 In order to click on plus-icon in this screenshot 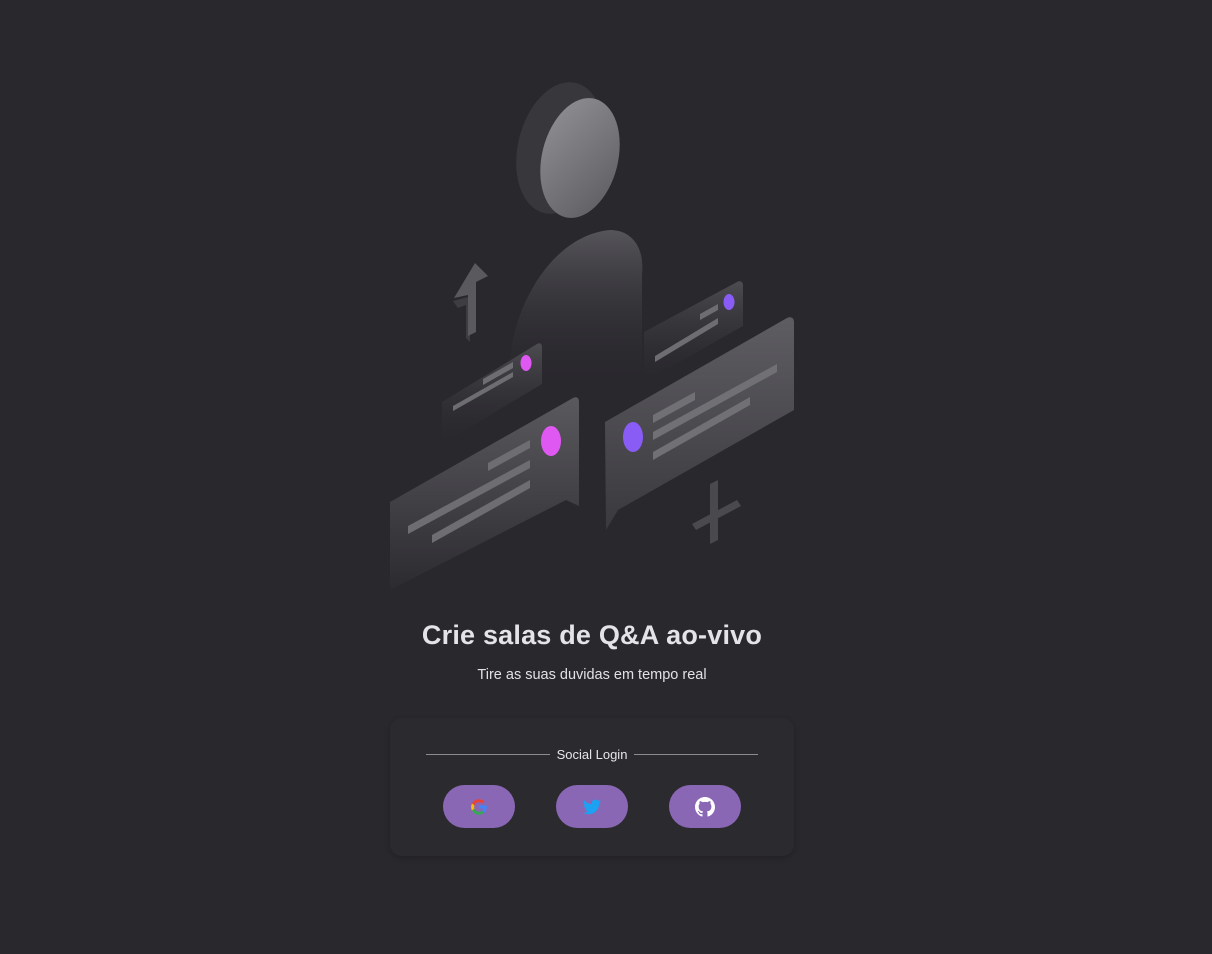, I will do `click(716, 512)`.